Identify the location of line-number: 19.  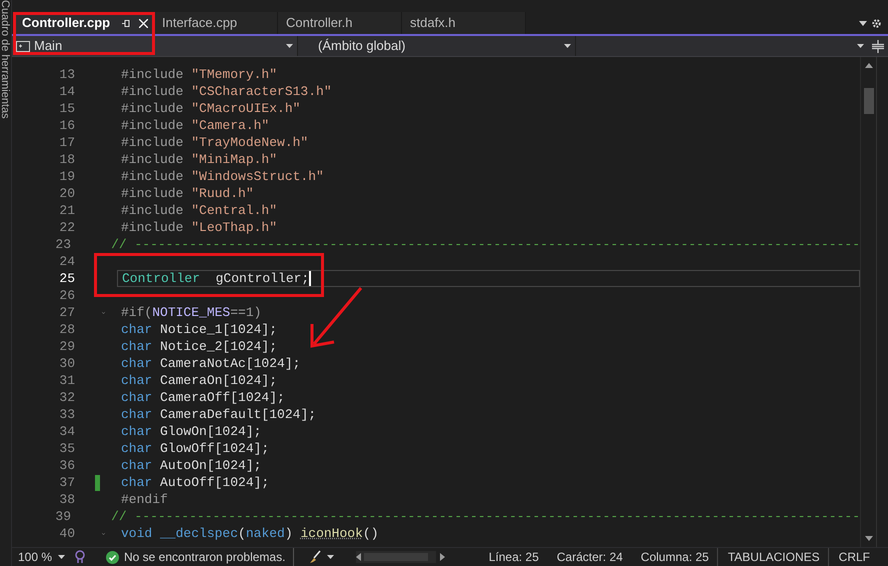
(66, 177).